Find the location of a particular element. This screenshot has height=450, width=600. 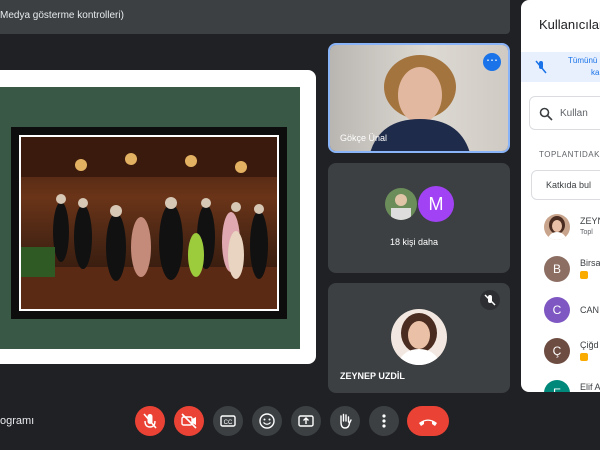

participant-row: Ç Çiğd is located at coordinates (560, 354).